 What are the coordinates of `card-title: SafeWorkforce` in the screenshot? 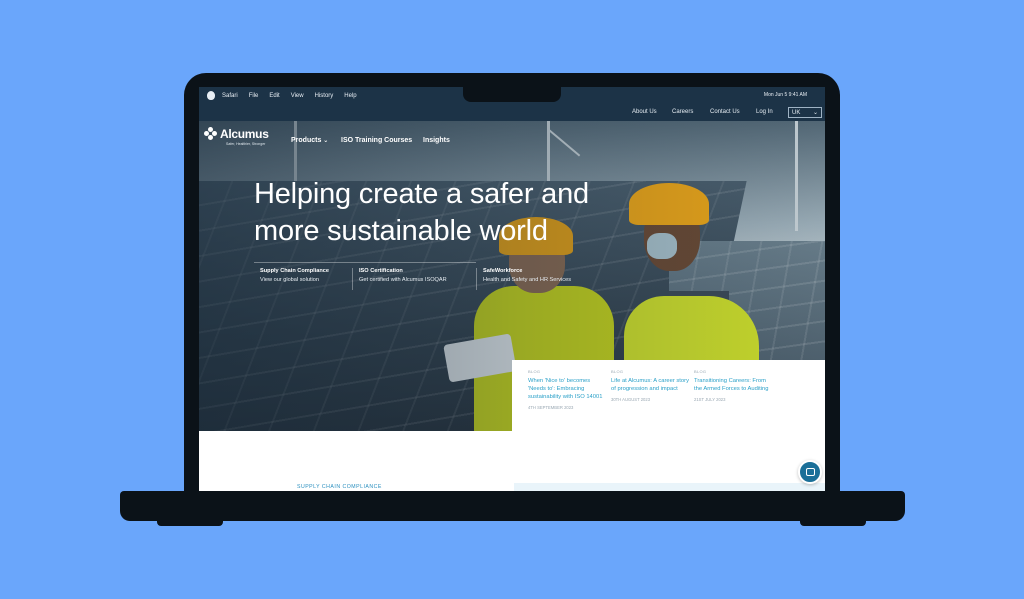 It's located at (503, 271).